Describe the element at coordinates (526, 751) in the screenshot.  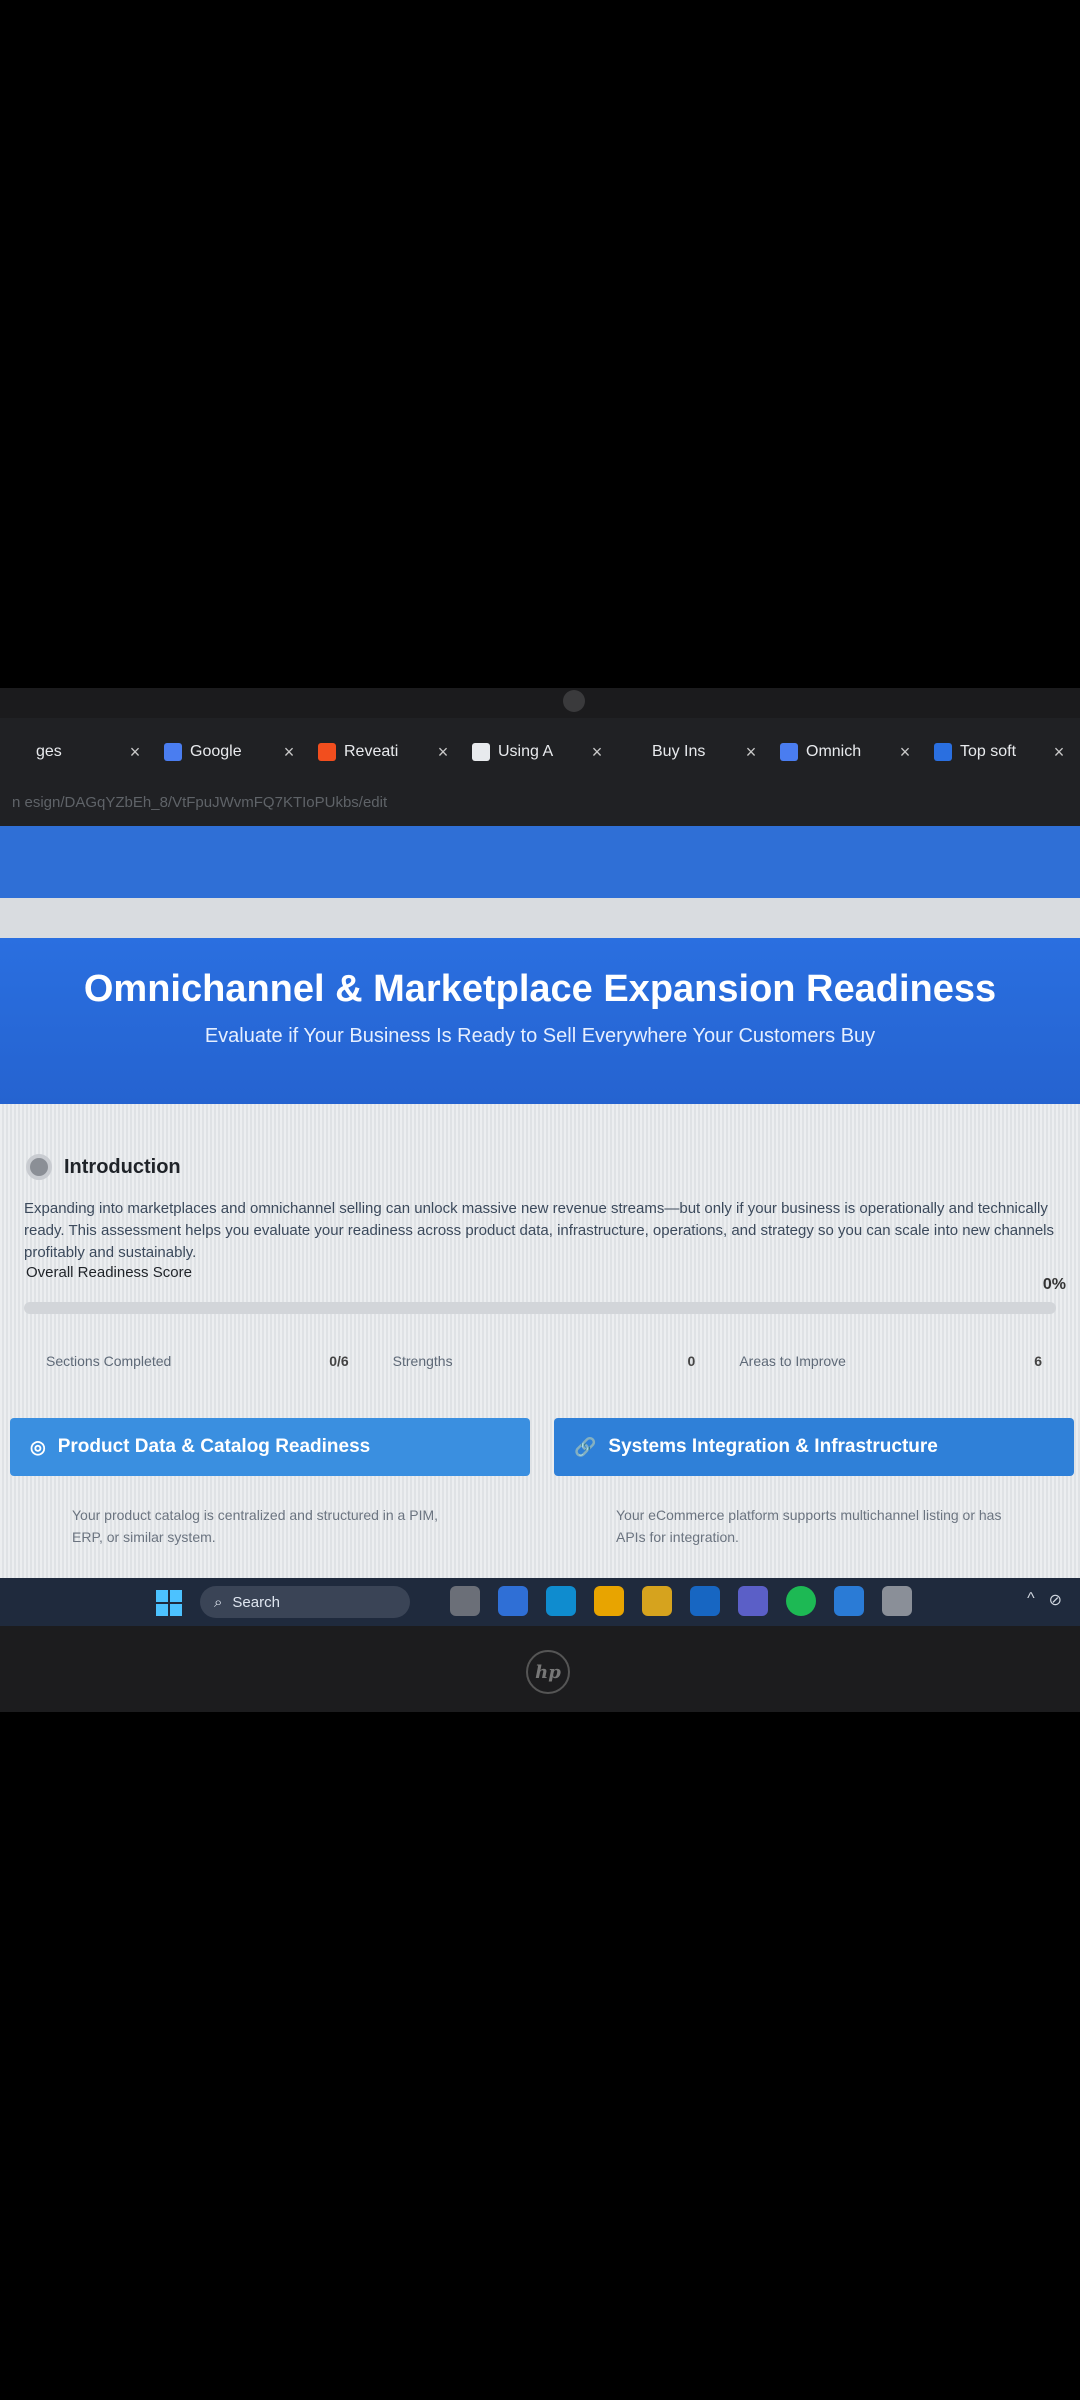
I see `tab-title: Using A` at that location.